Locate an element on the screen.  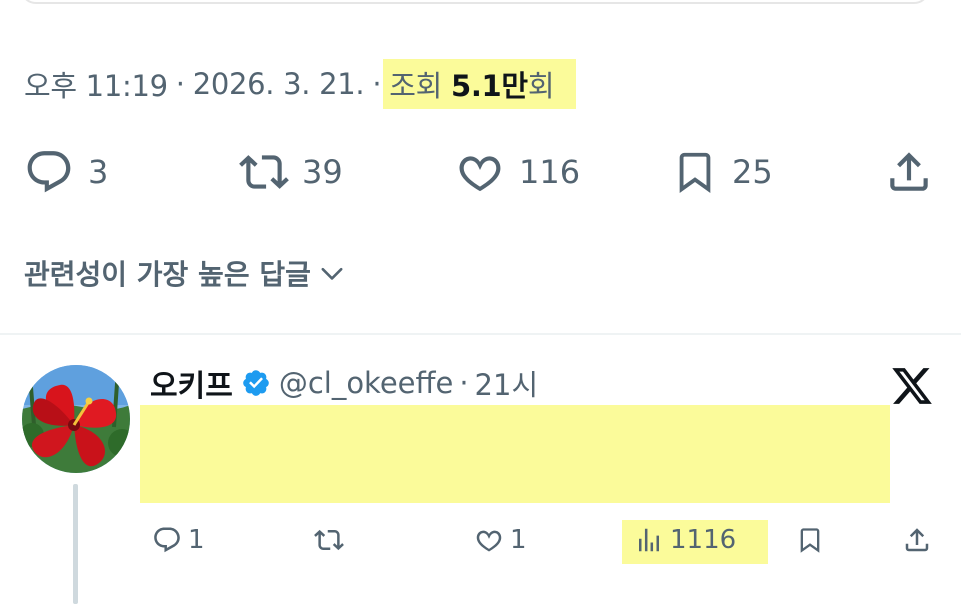
reply-action-bar: 1 1 1116 is located at coordinates (480, 540).